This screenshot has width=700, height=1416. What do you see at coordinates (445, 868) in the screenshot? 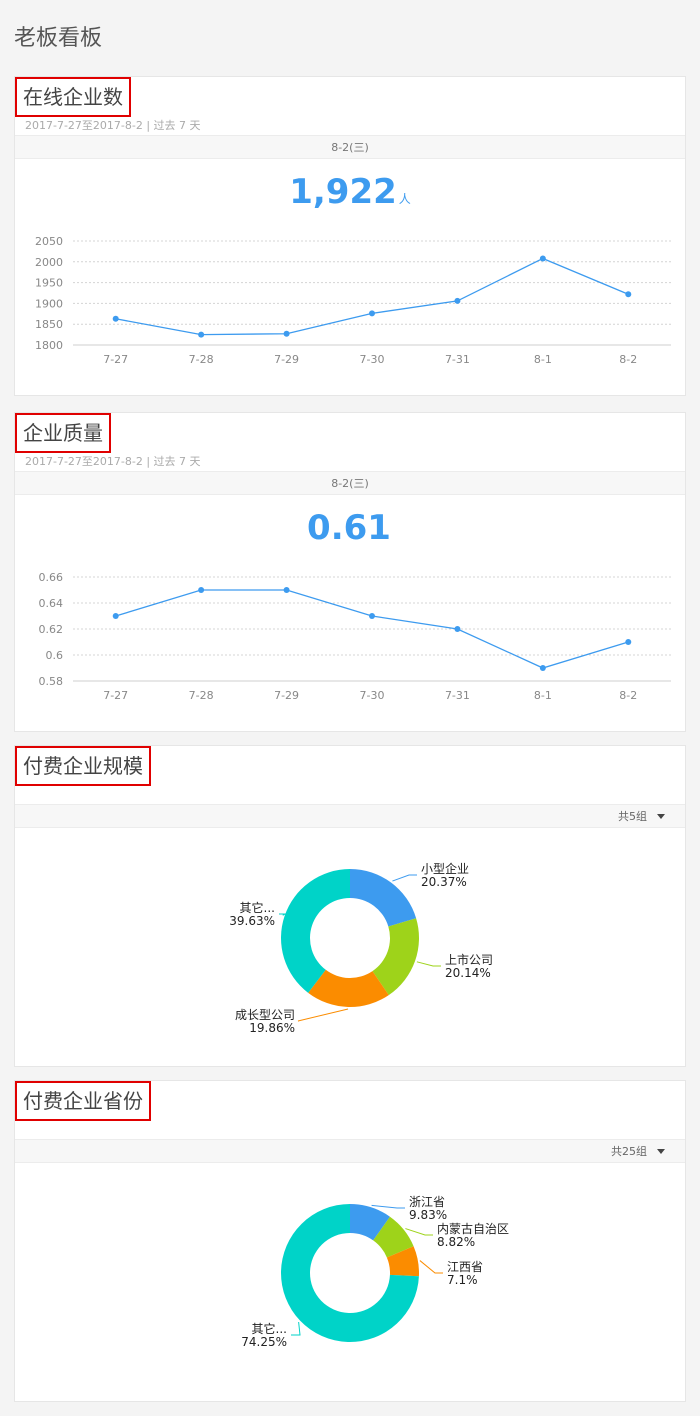
I see `slice-label: 小型企业` at bounding box center [445, 868].